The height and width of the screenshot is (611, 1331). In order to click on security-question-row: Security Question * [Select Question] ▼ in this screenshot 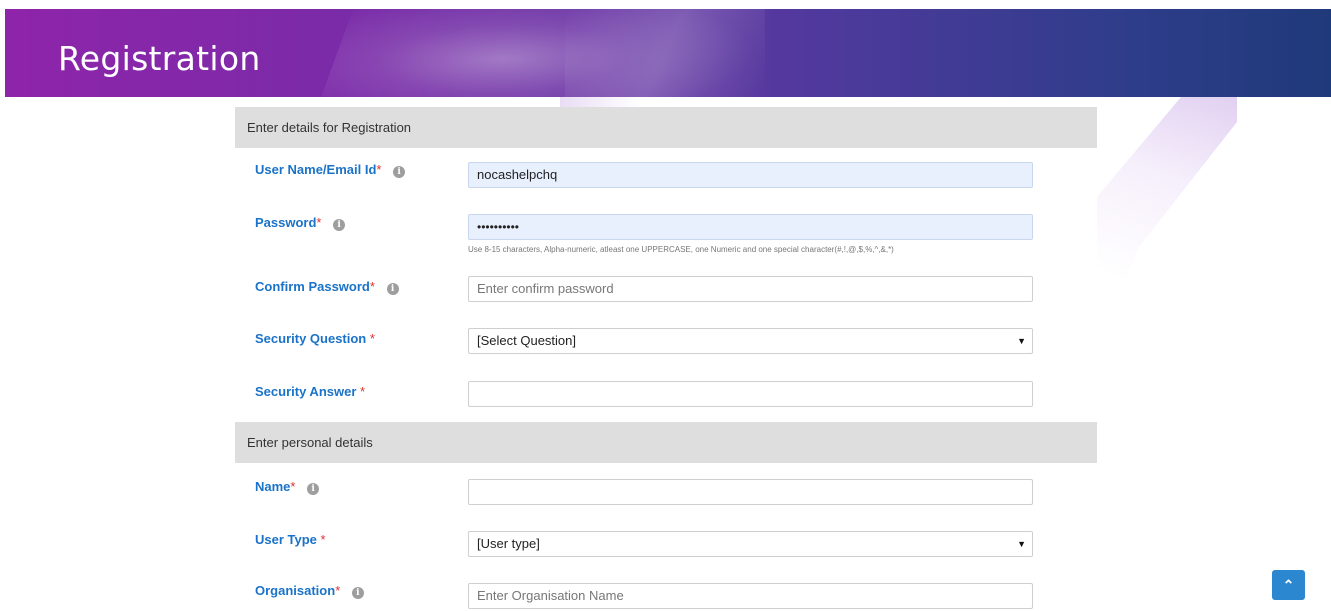, I will do `click(666, 342)`.